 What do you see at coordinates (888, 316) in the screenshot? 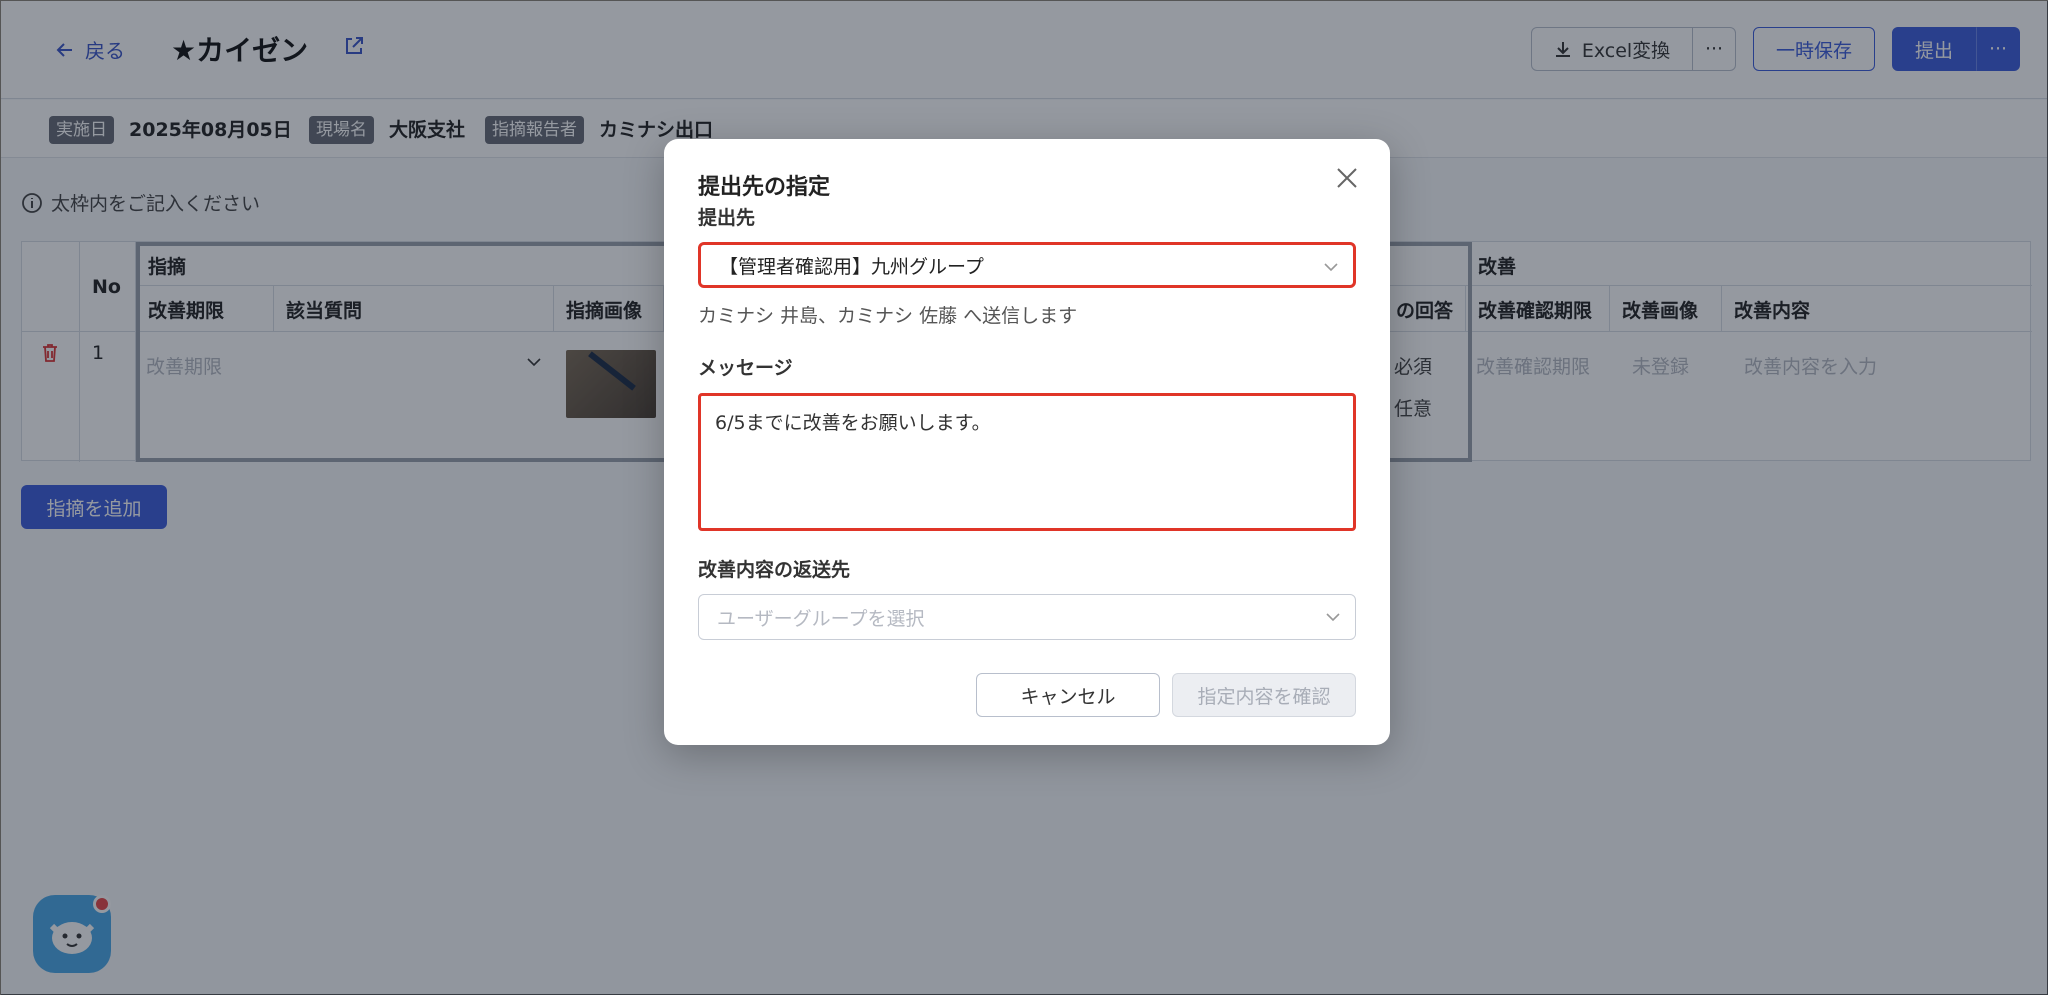
I see `destination-recipients: カミナシ 井島、カミナシ 佐藤 へ送信します` at bounding box center [888, 316].